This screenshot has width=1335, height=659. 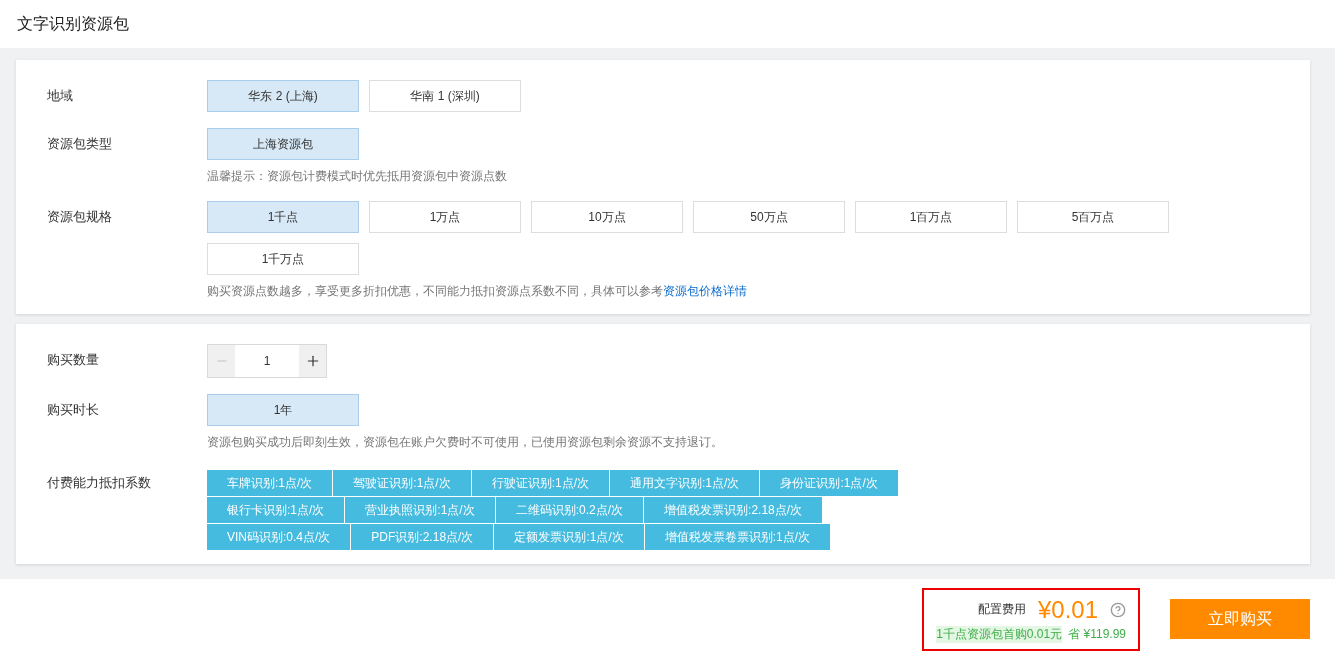 I want to click on option-button: 1百万点, so click(x=931, y=217).